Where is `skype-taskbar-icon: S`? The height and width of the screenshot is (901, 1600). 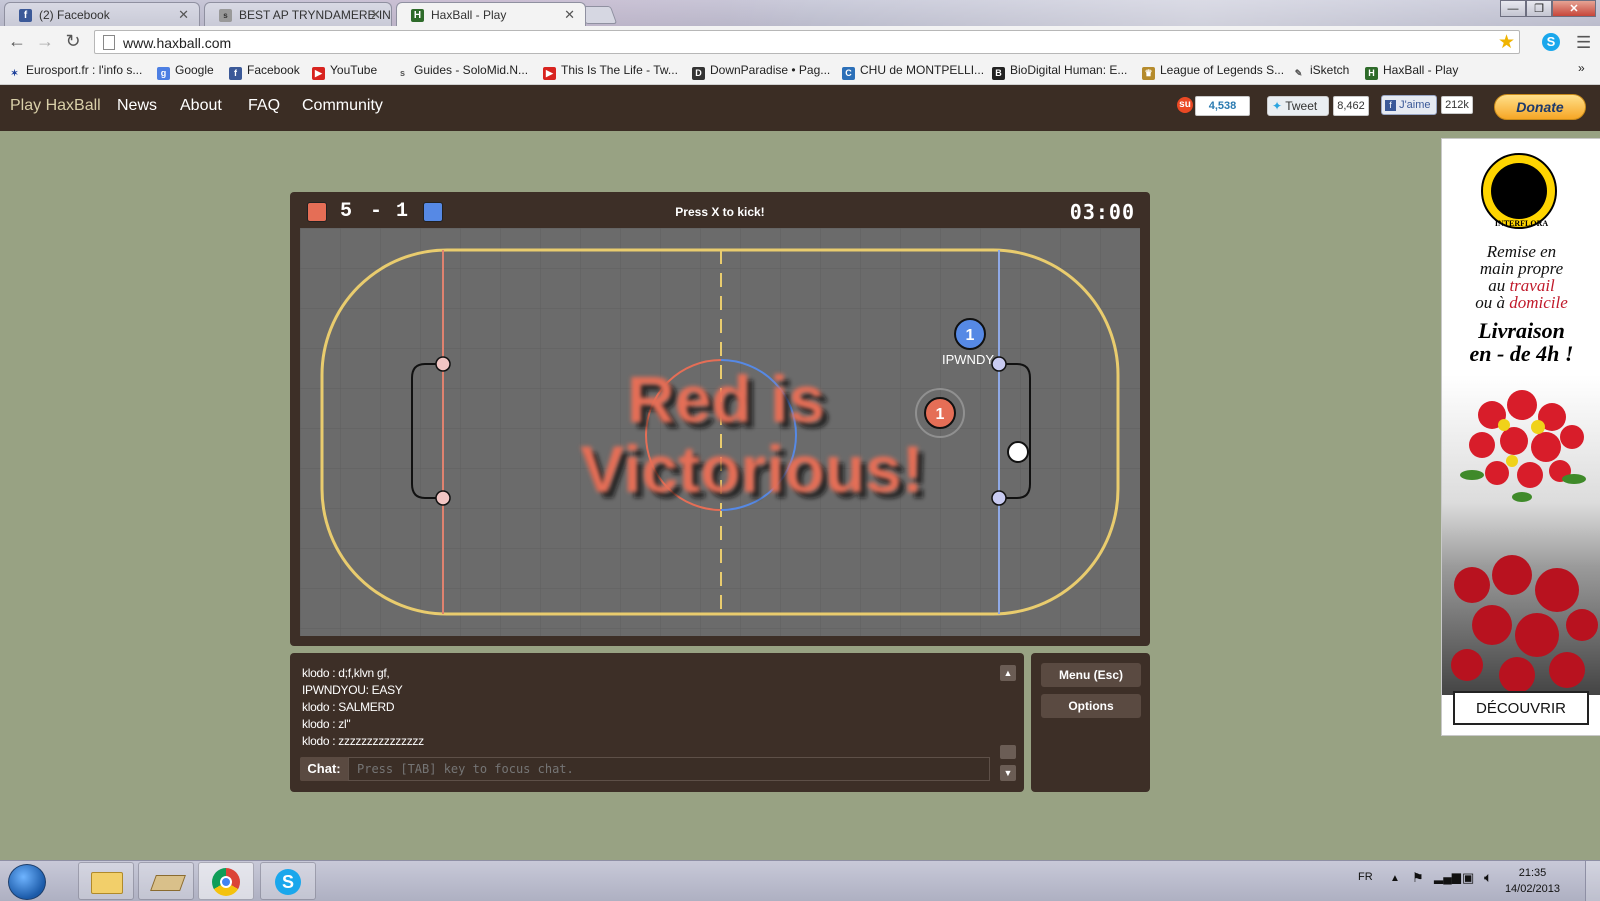 skype-taskbar-icon: S is located at coordinates (288, 881).